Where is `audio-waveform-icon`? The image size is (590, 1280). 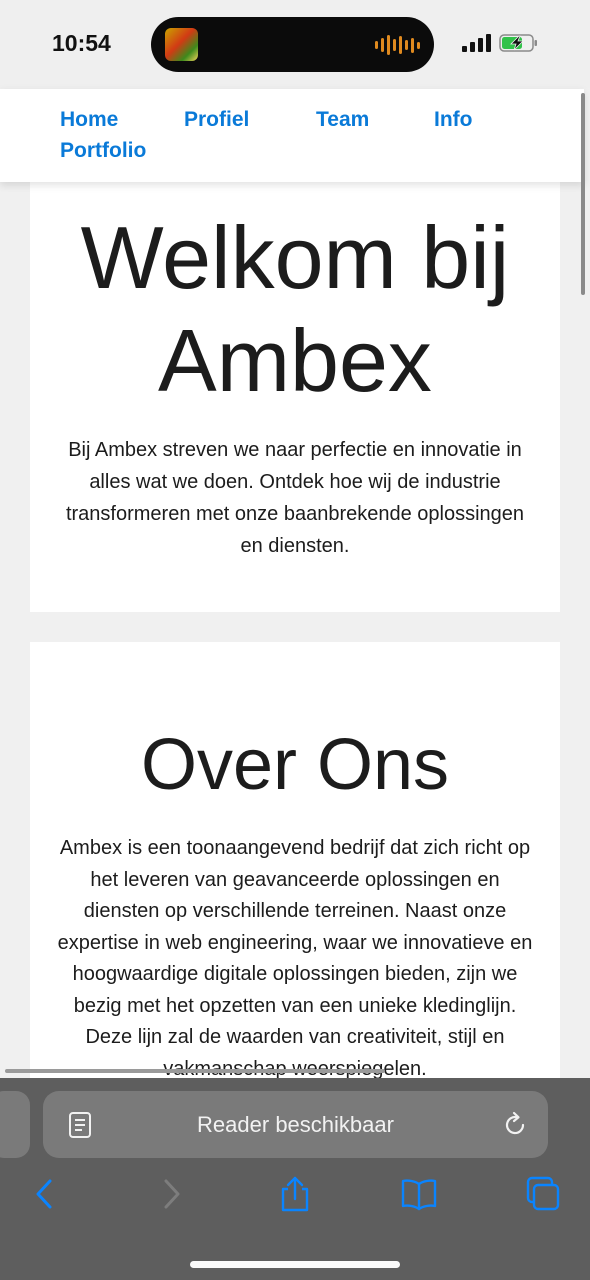
audio-waveform-icon is located at coordinates (397, 45).